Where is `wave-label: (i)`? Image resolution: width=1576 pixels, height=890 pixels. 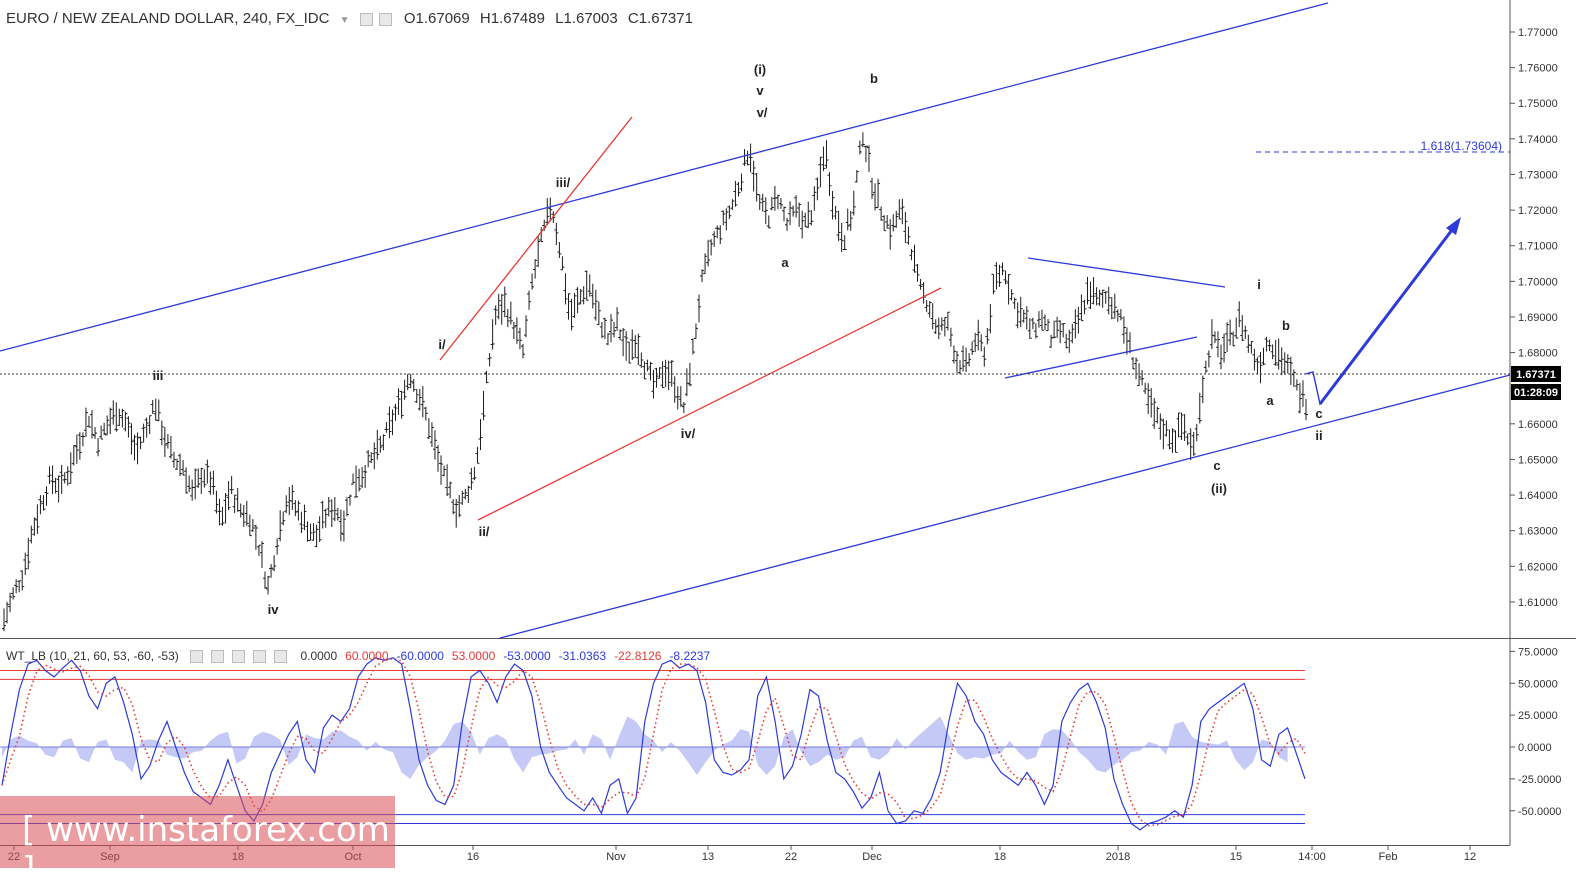
wave-label: (i) is located at coordinates (760, 69).